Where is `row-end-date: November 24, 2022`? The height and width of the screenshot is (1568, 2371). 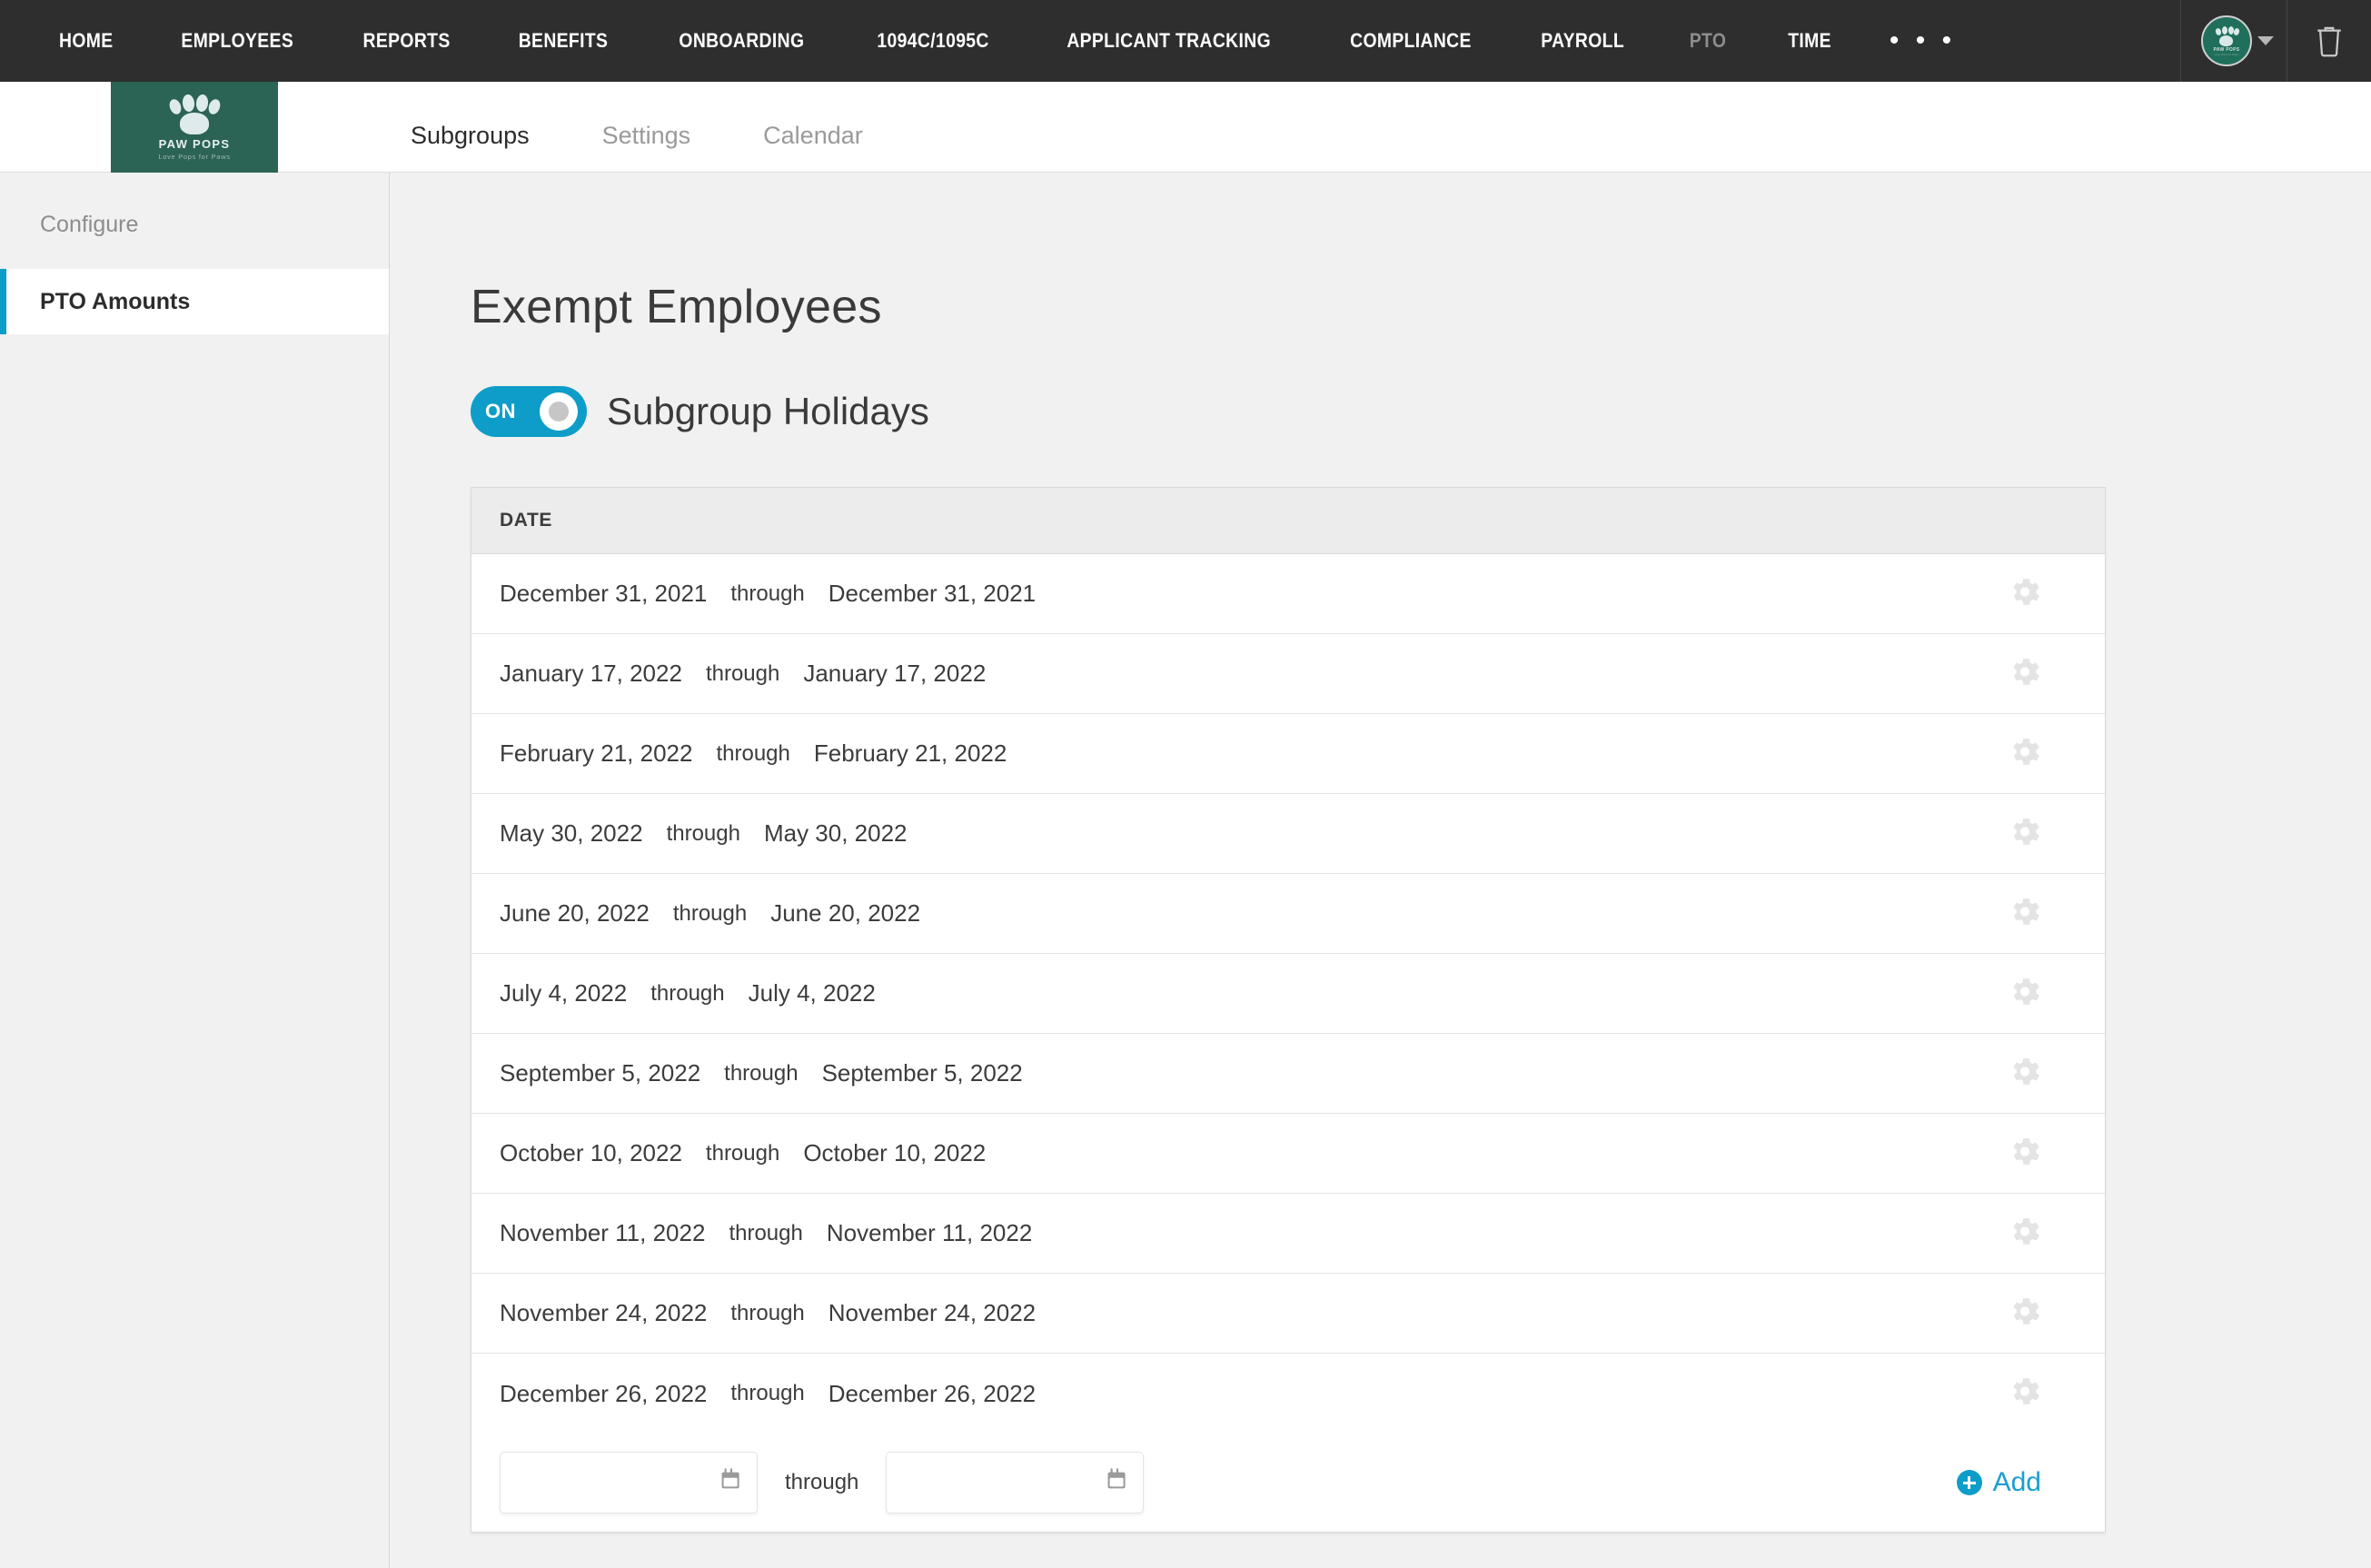 row-end-date: November 24, 2022 is located at coordinates (932, 1312).